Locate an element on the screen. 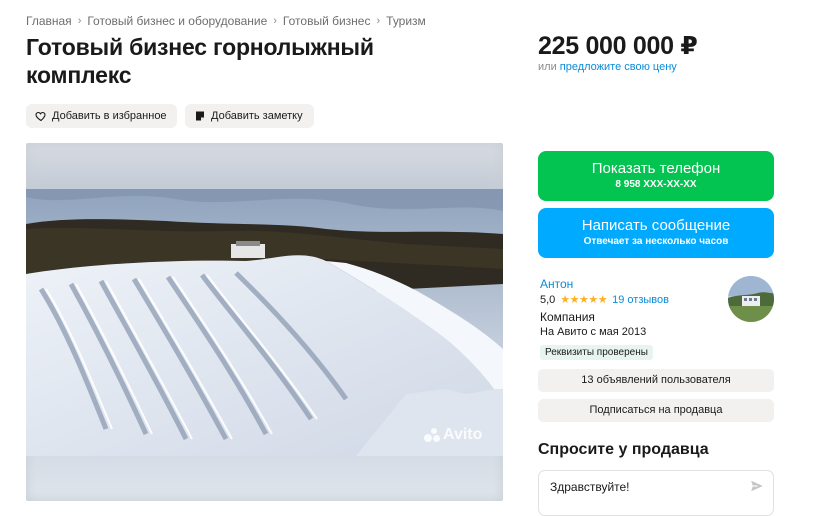 This screenshot has height=516, width=831. verified-badge: Реквизиты проверены is located at coordinates (596, 352).